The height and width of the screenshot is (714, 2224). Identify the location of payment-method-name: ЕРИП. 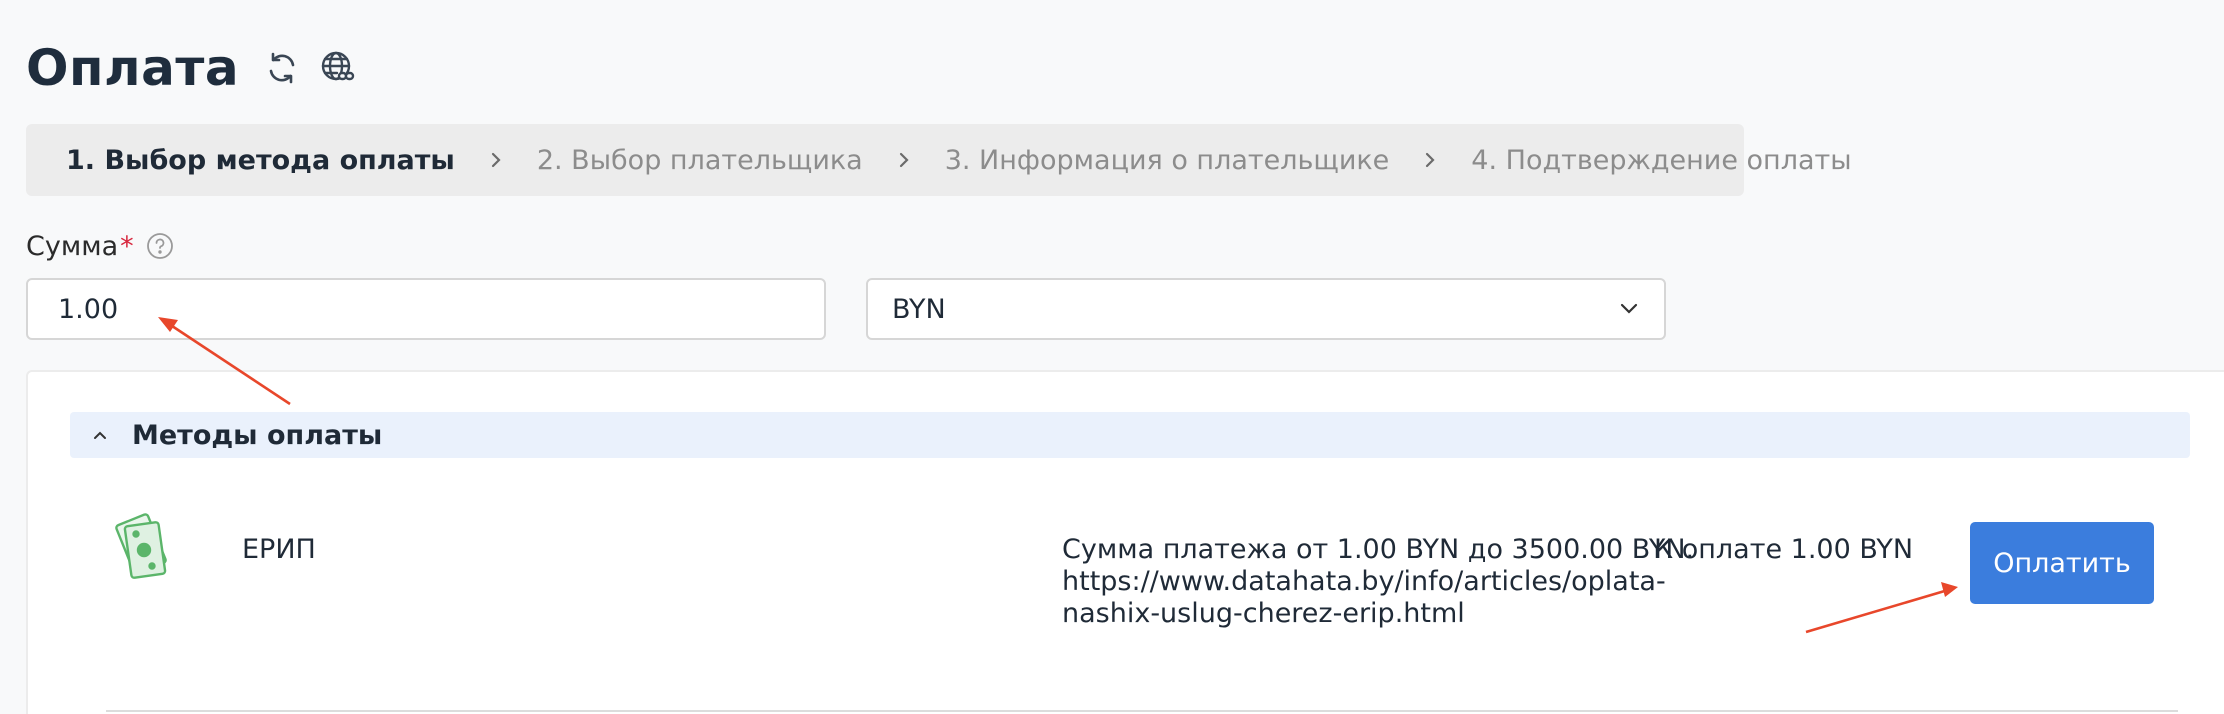
(279, 549).